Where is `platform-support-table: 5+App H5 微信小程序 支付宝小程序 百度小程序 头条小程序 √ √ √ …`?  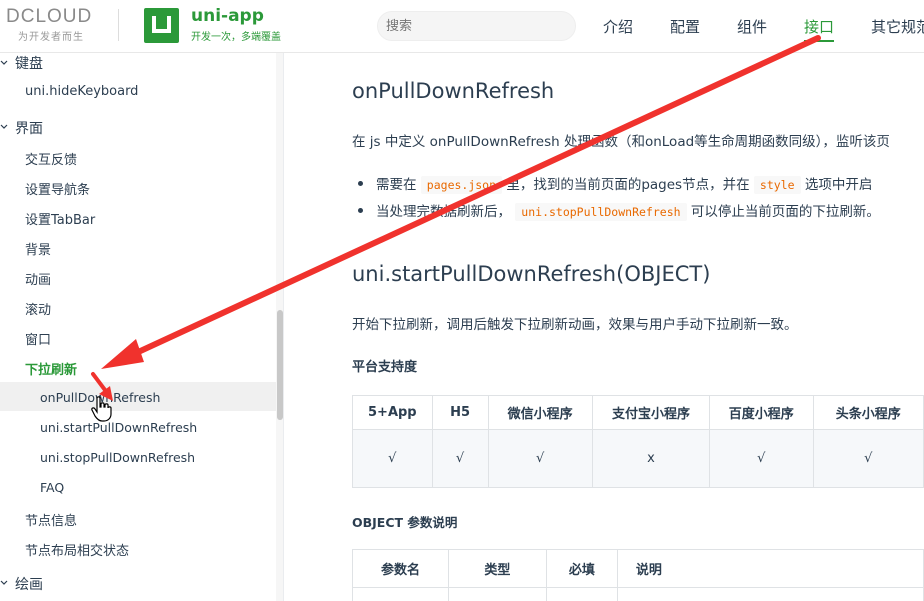
platform-support-table: 5+App H5 微信小程序 支付宝小程序 百度小程序 头条小程序 √ √ √ … is located at coordinates (638, 441).